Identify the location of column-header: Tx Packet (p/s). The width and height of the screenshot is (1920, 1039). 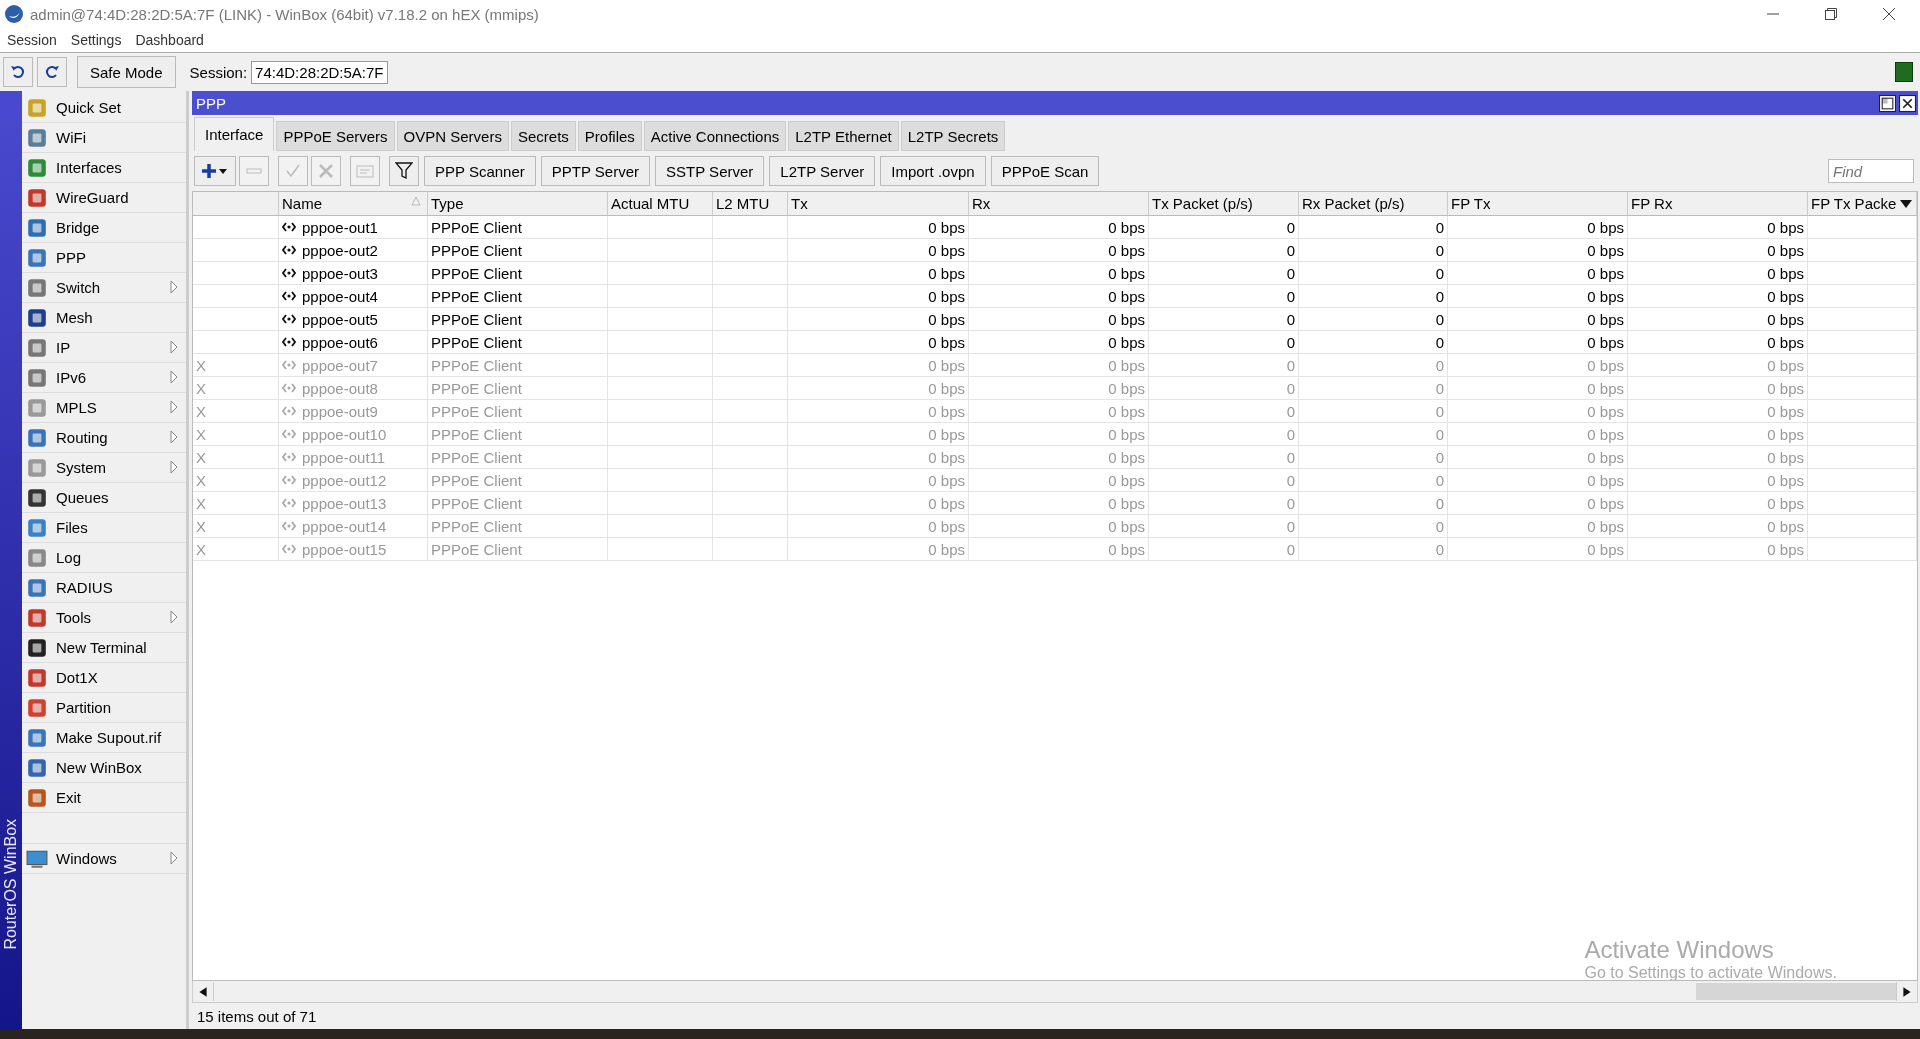
(1224, 204).